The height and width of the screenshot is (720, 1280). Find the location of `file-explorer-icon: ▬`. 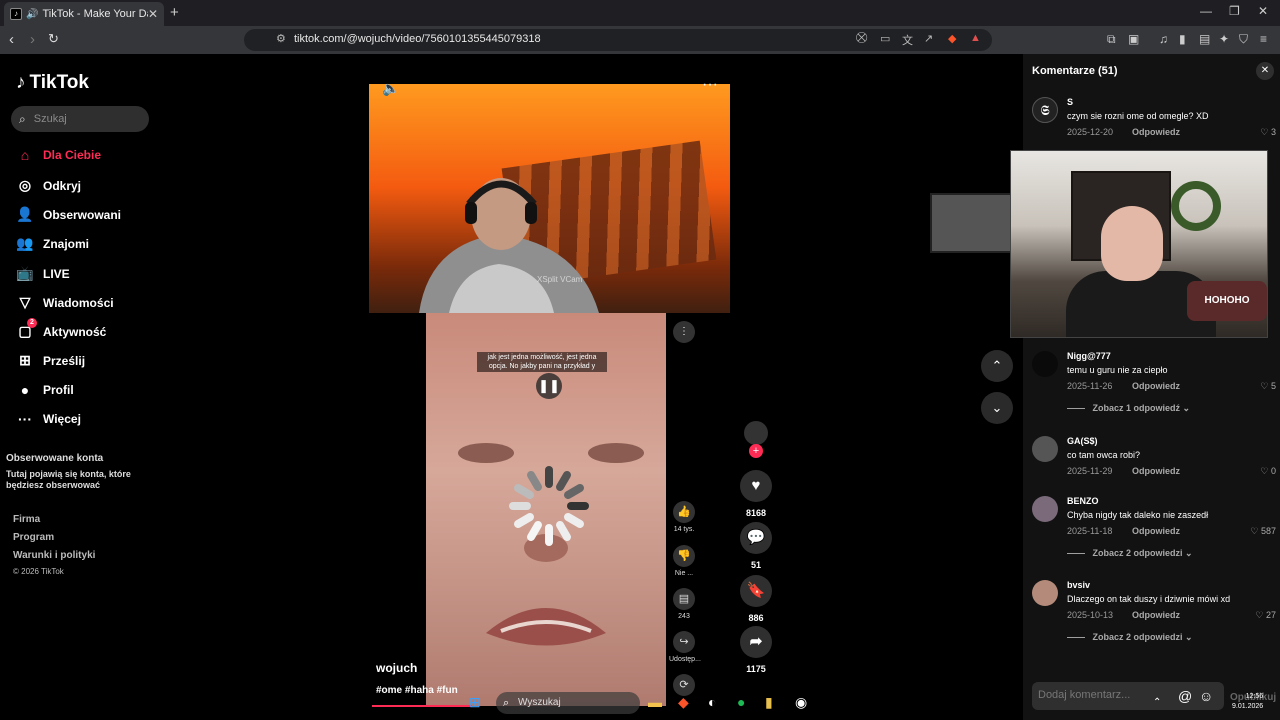

file-explorer-icon: ▬ is located at coordinates (655, 702).